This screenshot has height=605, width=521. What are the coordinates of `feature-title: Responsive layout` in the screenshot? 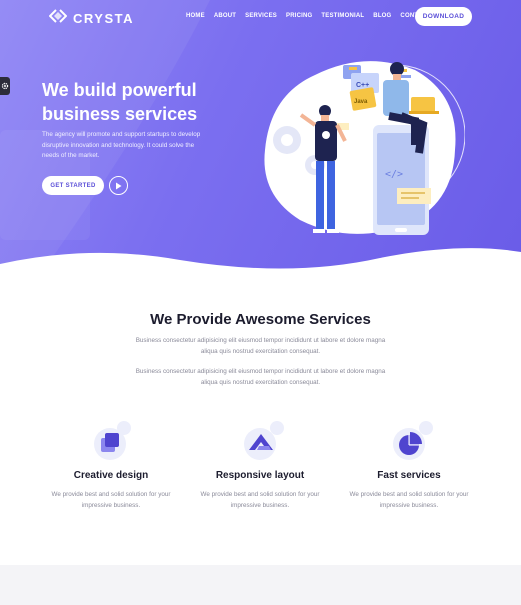 It's located at (260, 475).